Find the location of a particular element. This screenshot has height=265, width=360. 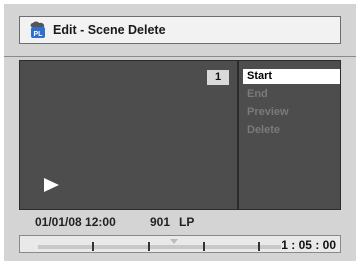

play-icon is located at coordinates (51, 185).